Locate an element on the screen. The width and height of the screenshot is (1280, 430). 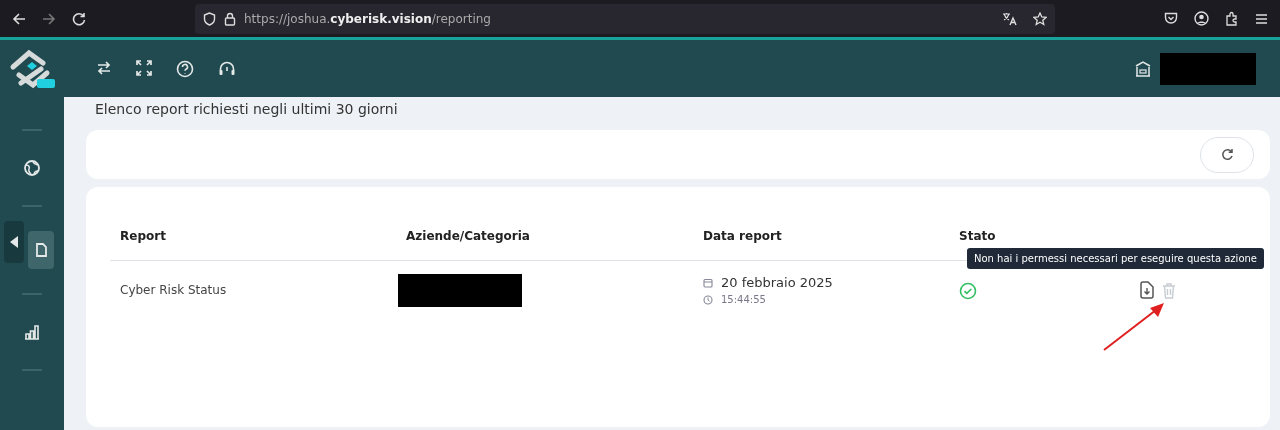
reload-icon is located at coordinates (79, 18).